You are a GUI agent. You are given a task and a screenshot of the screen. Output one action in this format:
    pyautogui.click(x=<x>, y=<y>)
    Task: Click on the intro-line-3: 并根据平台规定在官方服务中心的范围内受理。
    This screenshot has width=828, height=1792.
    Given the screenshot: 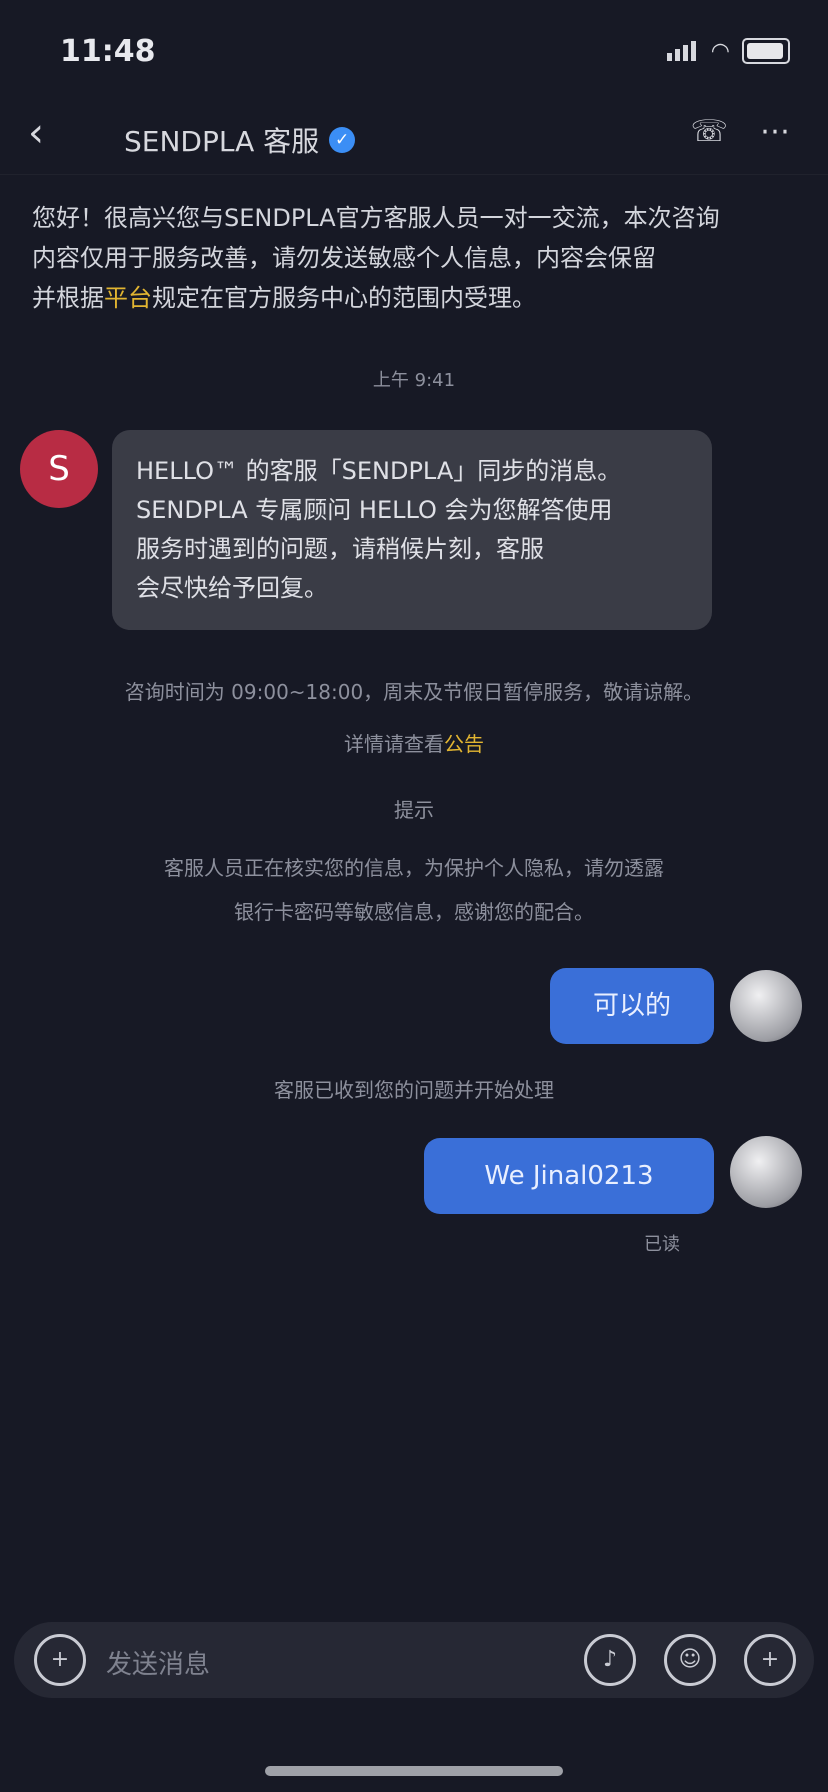 What is the action you would take?
    pyautogui.click(x=284, y=298)
    